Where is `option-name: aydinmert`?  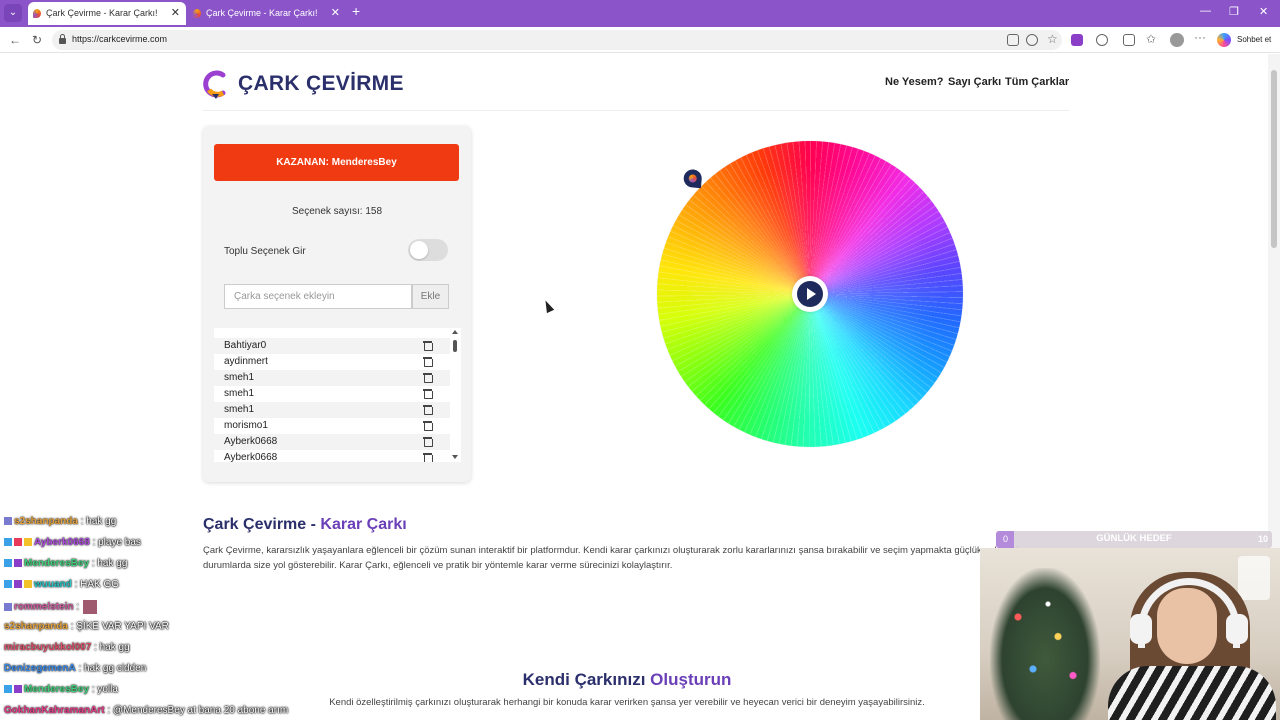
option-name: aydinmert is located at coordinates (246, 361).